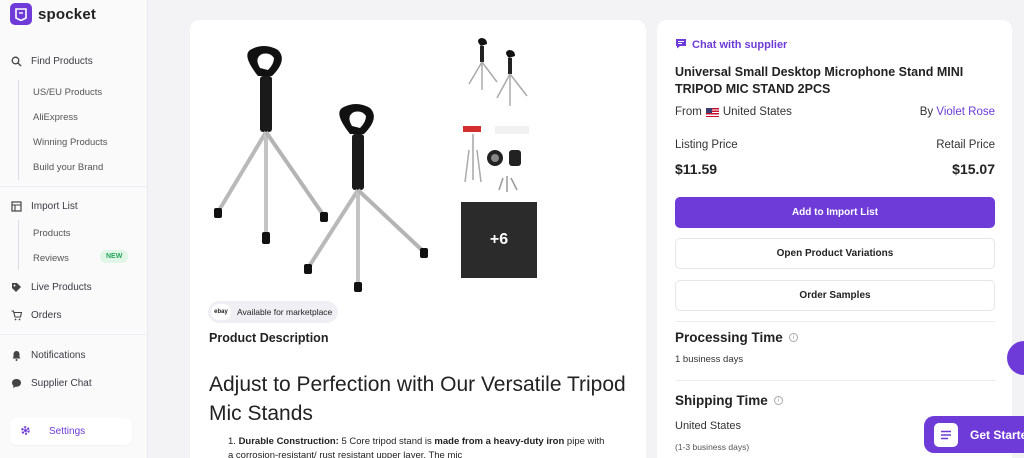 The image size is (1024, 458). I want to click on nav-label: Notifications, so click(58, 355).